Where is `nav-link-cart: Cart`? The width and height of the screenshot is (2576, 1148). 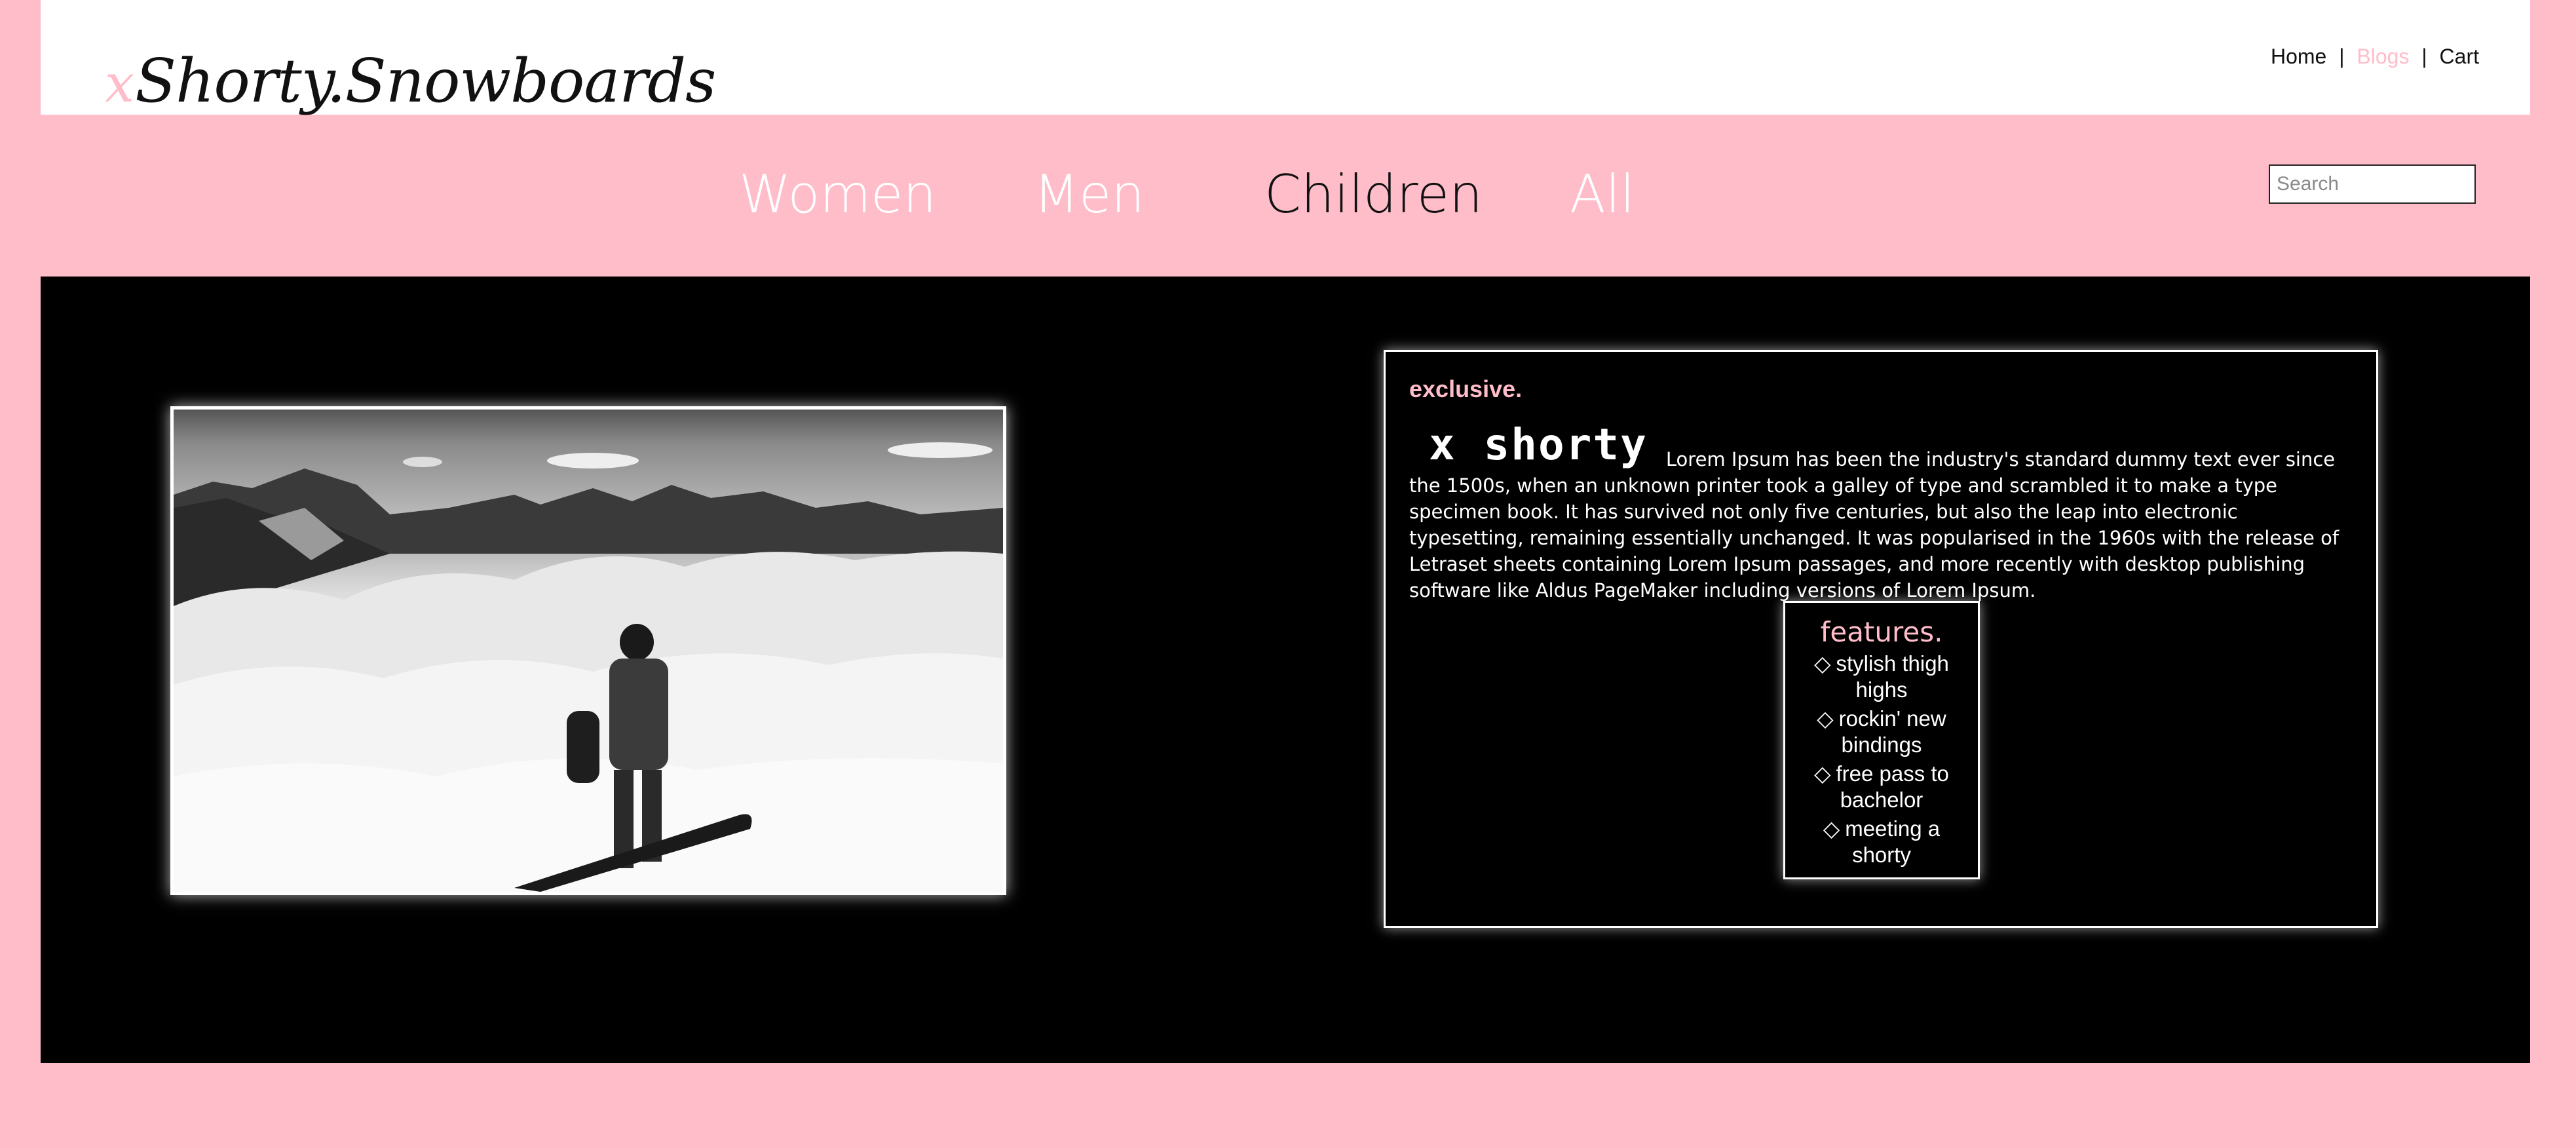 nav-link-cart: Cart is located at coordinates (2459, 56).